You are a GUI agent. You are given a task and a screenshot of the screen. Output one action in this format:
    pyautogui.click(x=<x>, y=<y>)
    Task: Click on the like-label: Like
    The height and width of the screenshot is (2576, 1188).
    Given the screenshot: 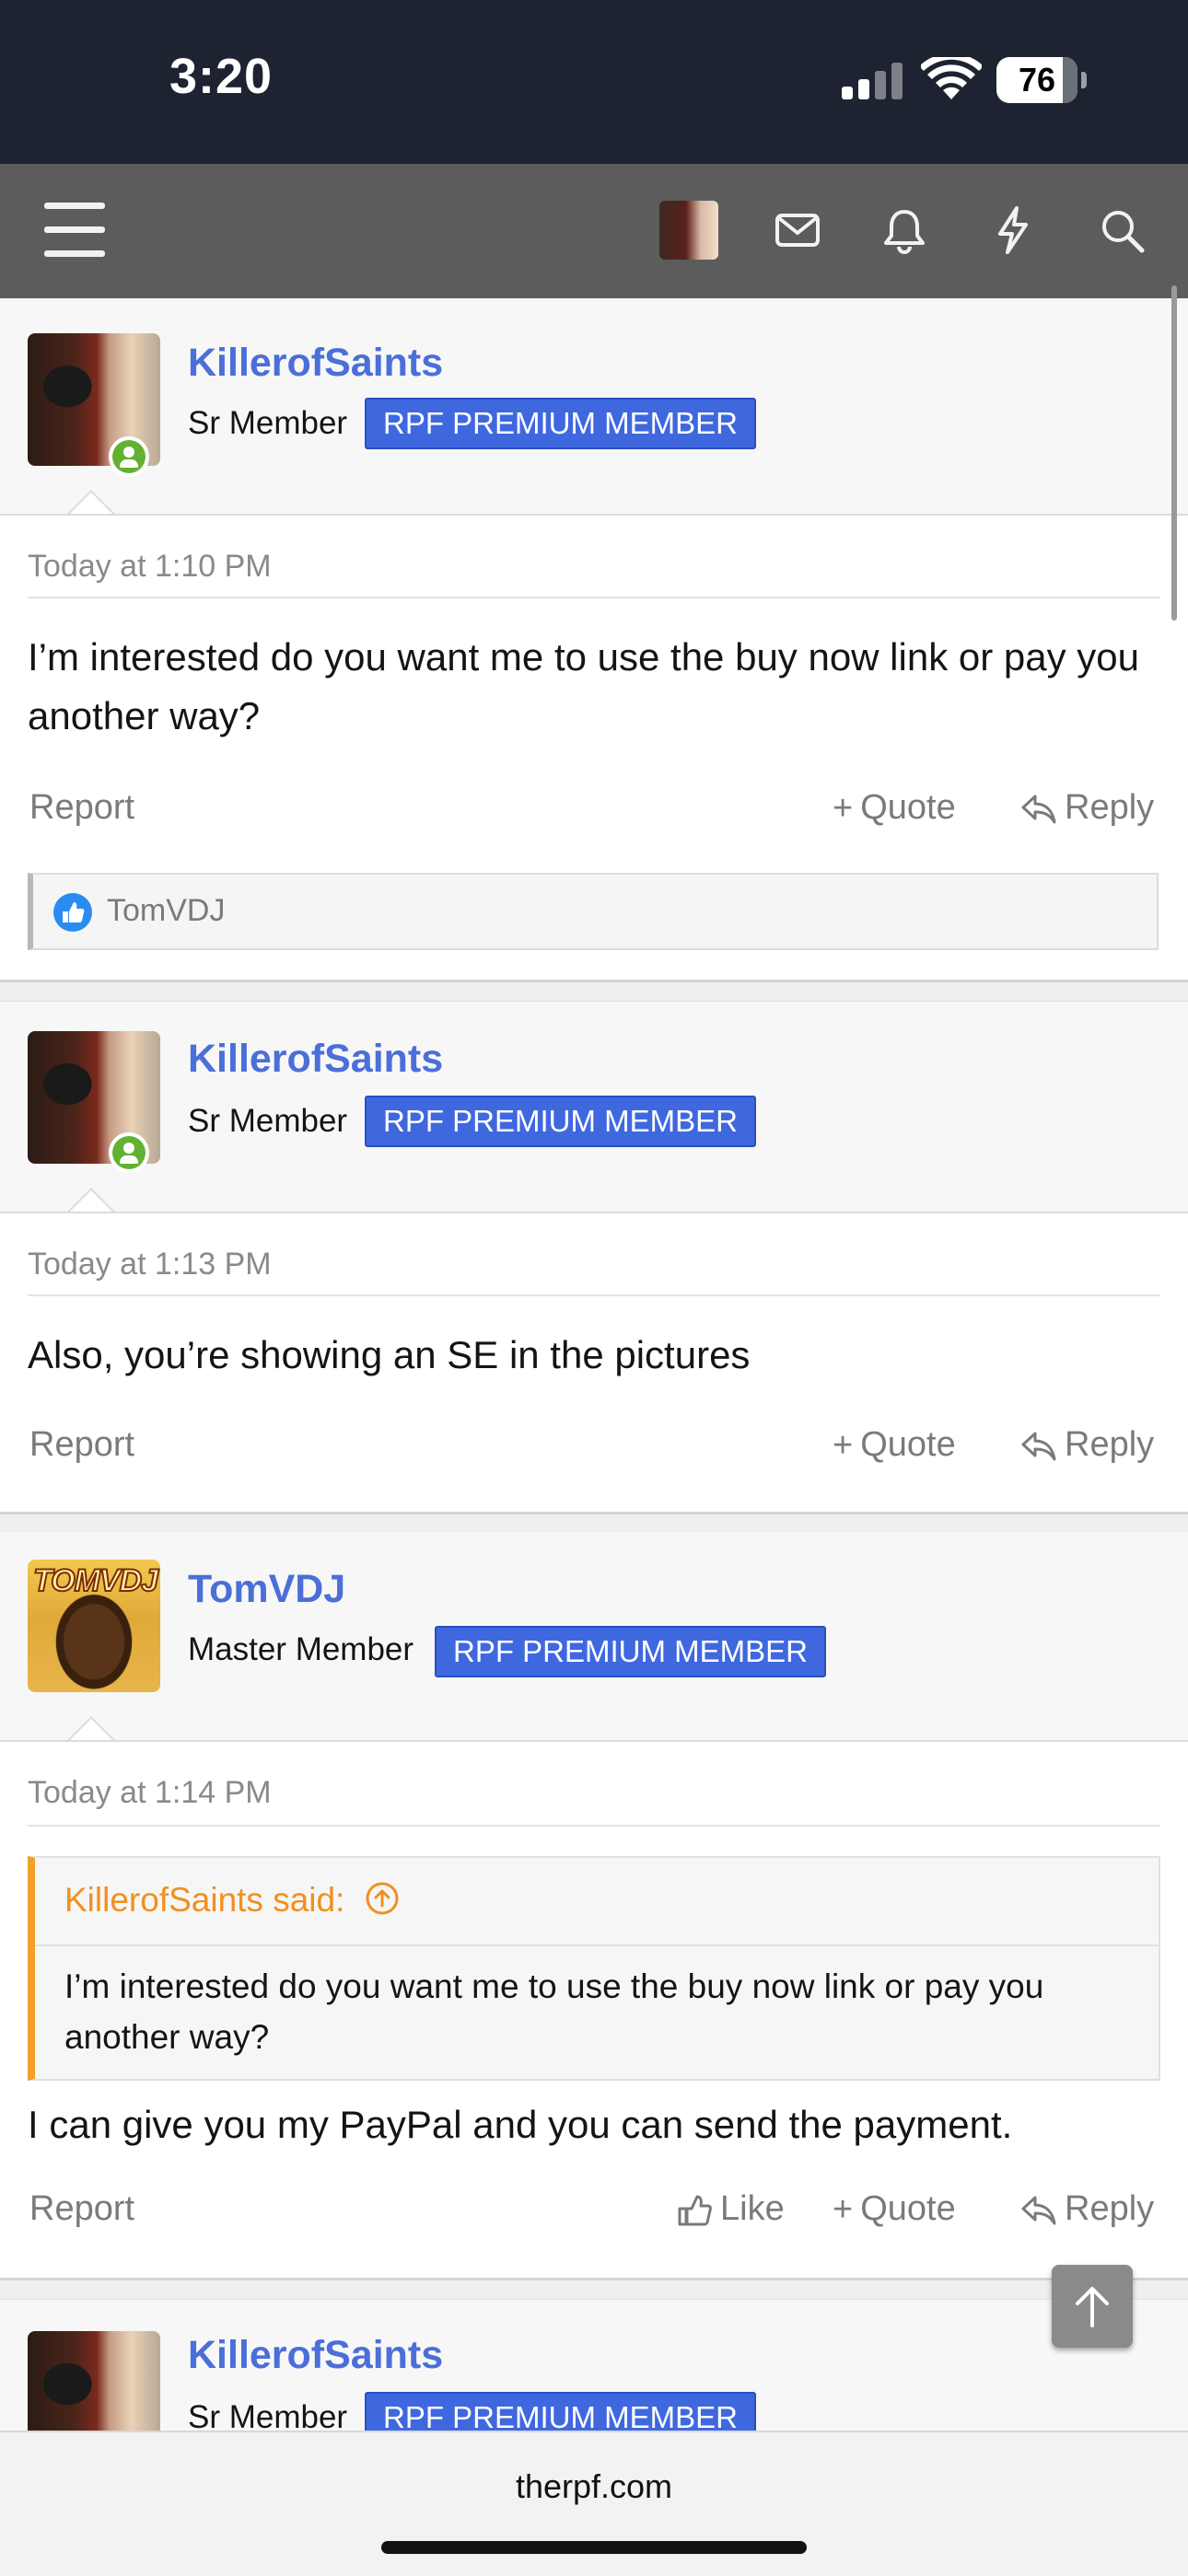 What is the action you would take?
    pyautogui.click(x=753, y=2208)
    